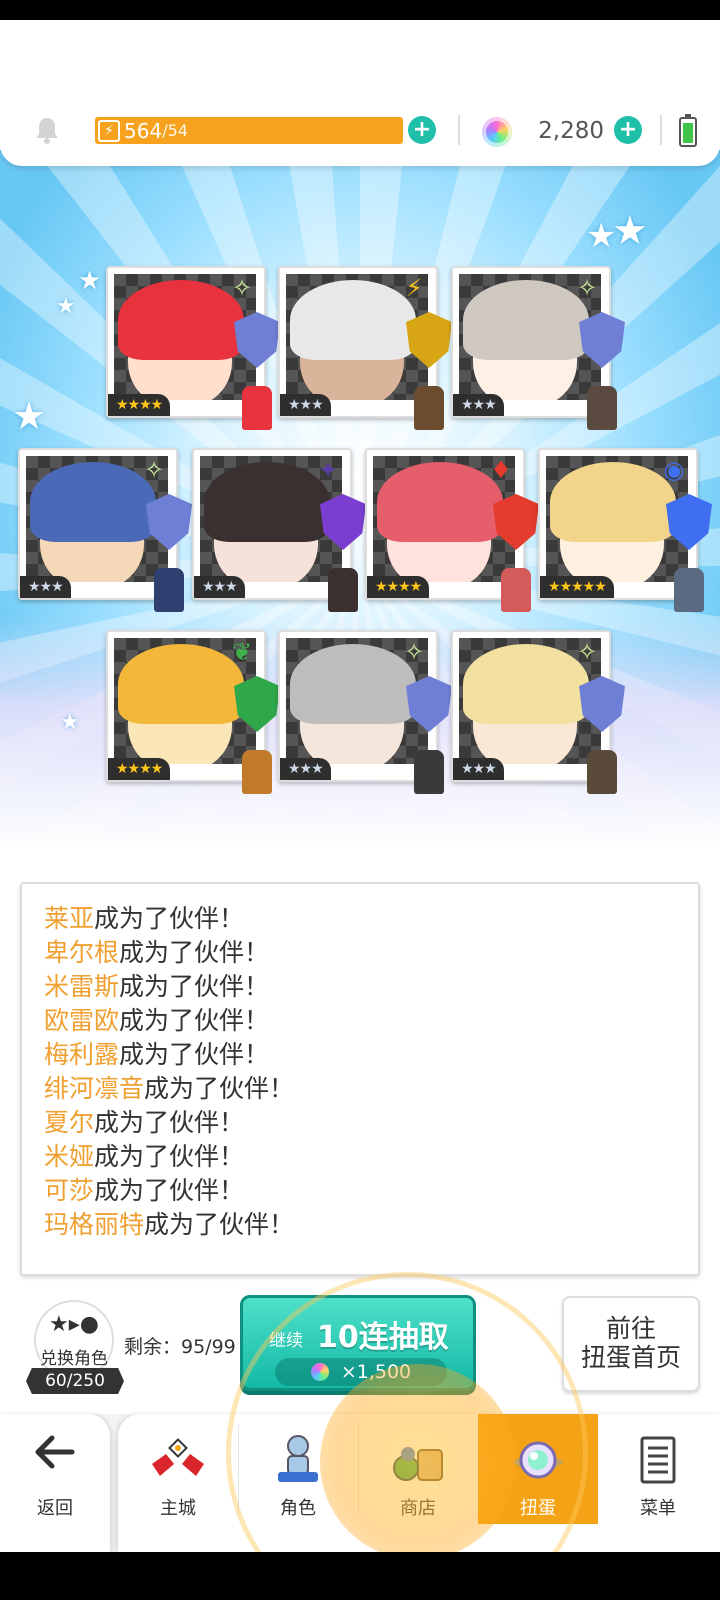 Image resolution: width=720 pixels, height=1600 pixels. I want to click on pull-10-button: 继续 10连抽取 ×1,500, so click(358, 1343).